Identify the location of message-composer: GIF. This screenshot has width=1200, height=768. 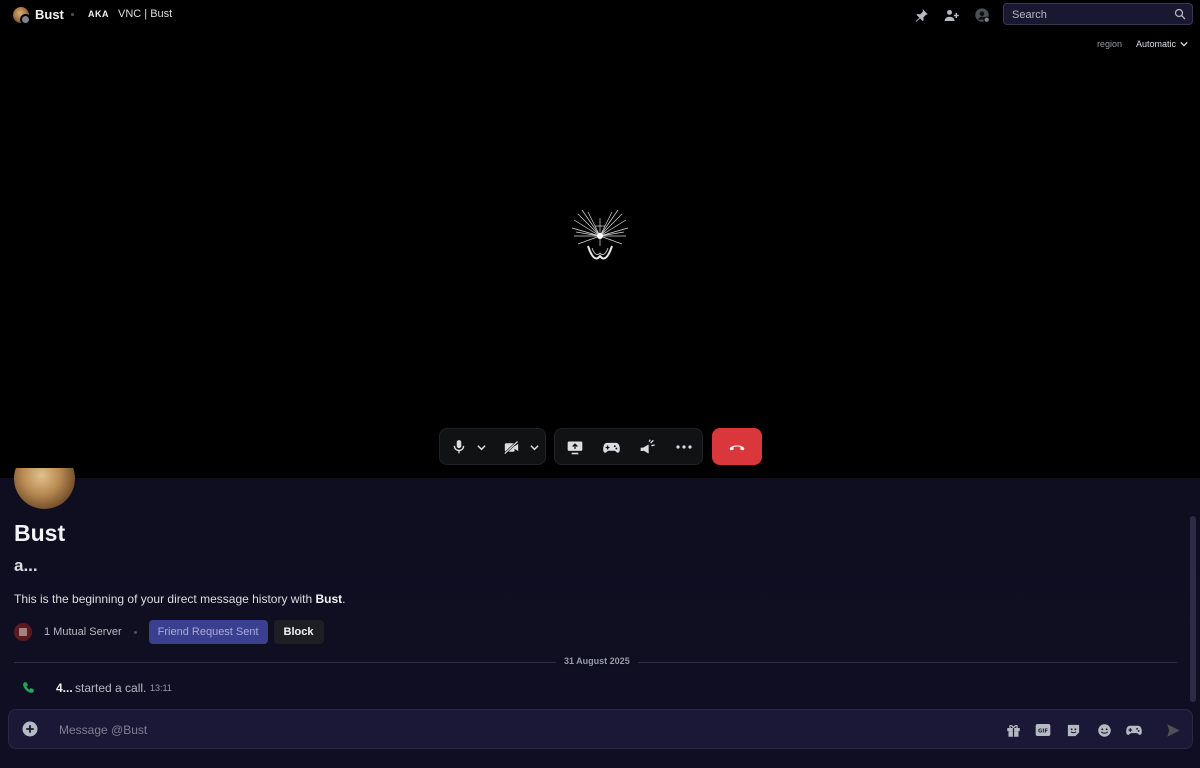
(600, 729).